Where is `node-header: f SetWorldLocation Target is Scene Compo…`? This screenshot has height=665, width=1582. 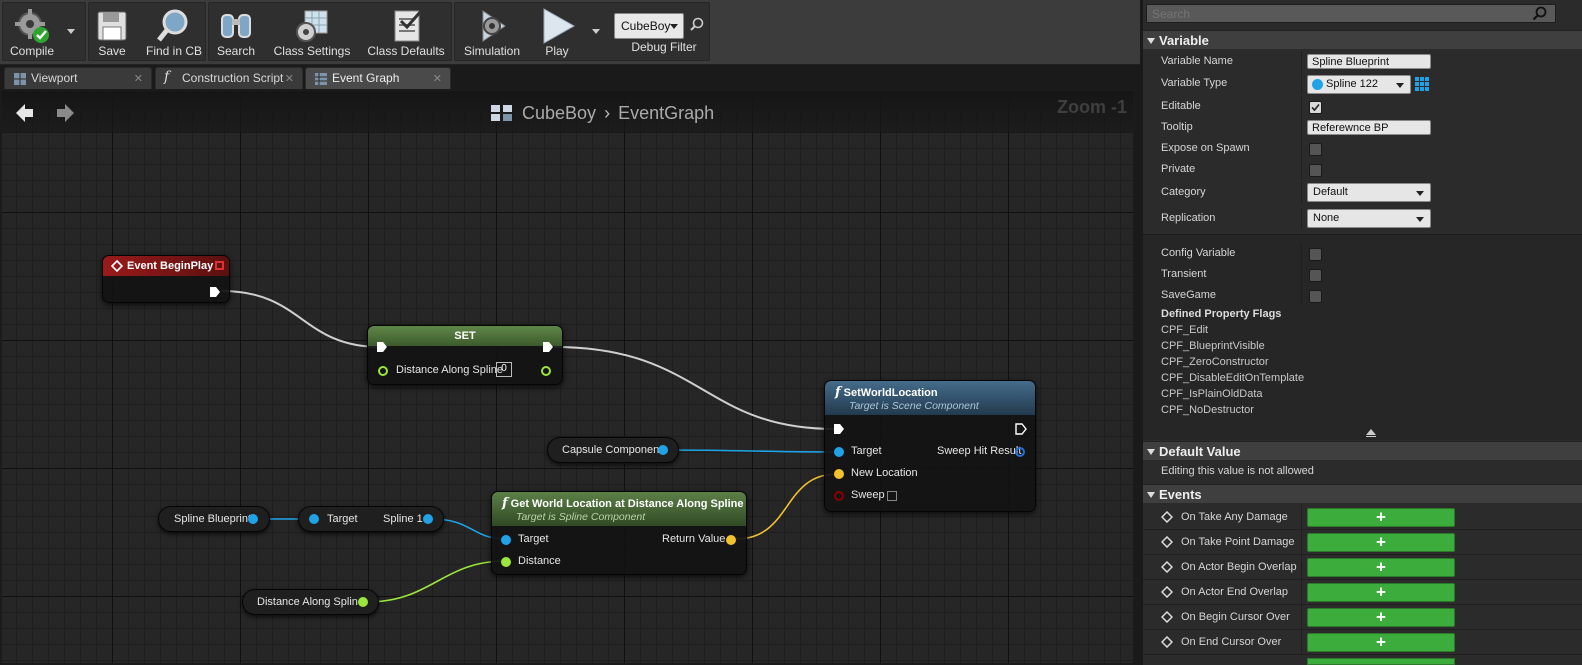 node-header: f SetWorldLocation Target is Scene Compo… is located at coordinates (930, 398).